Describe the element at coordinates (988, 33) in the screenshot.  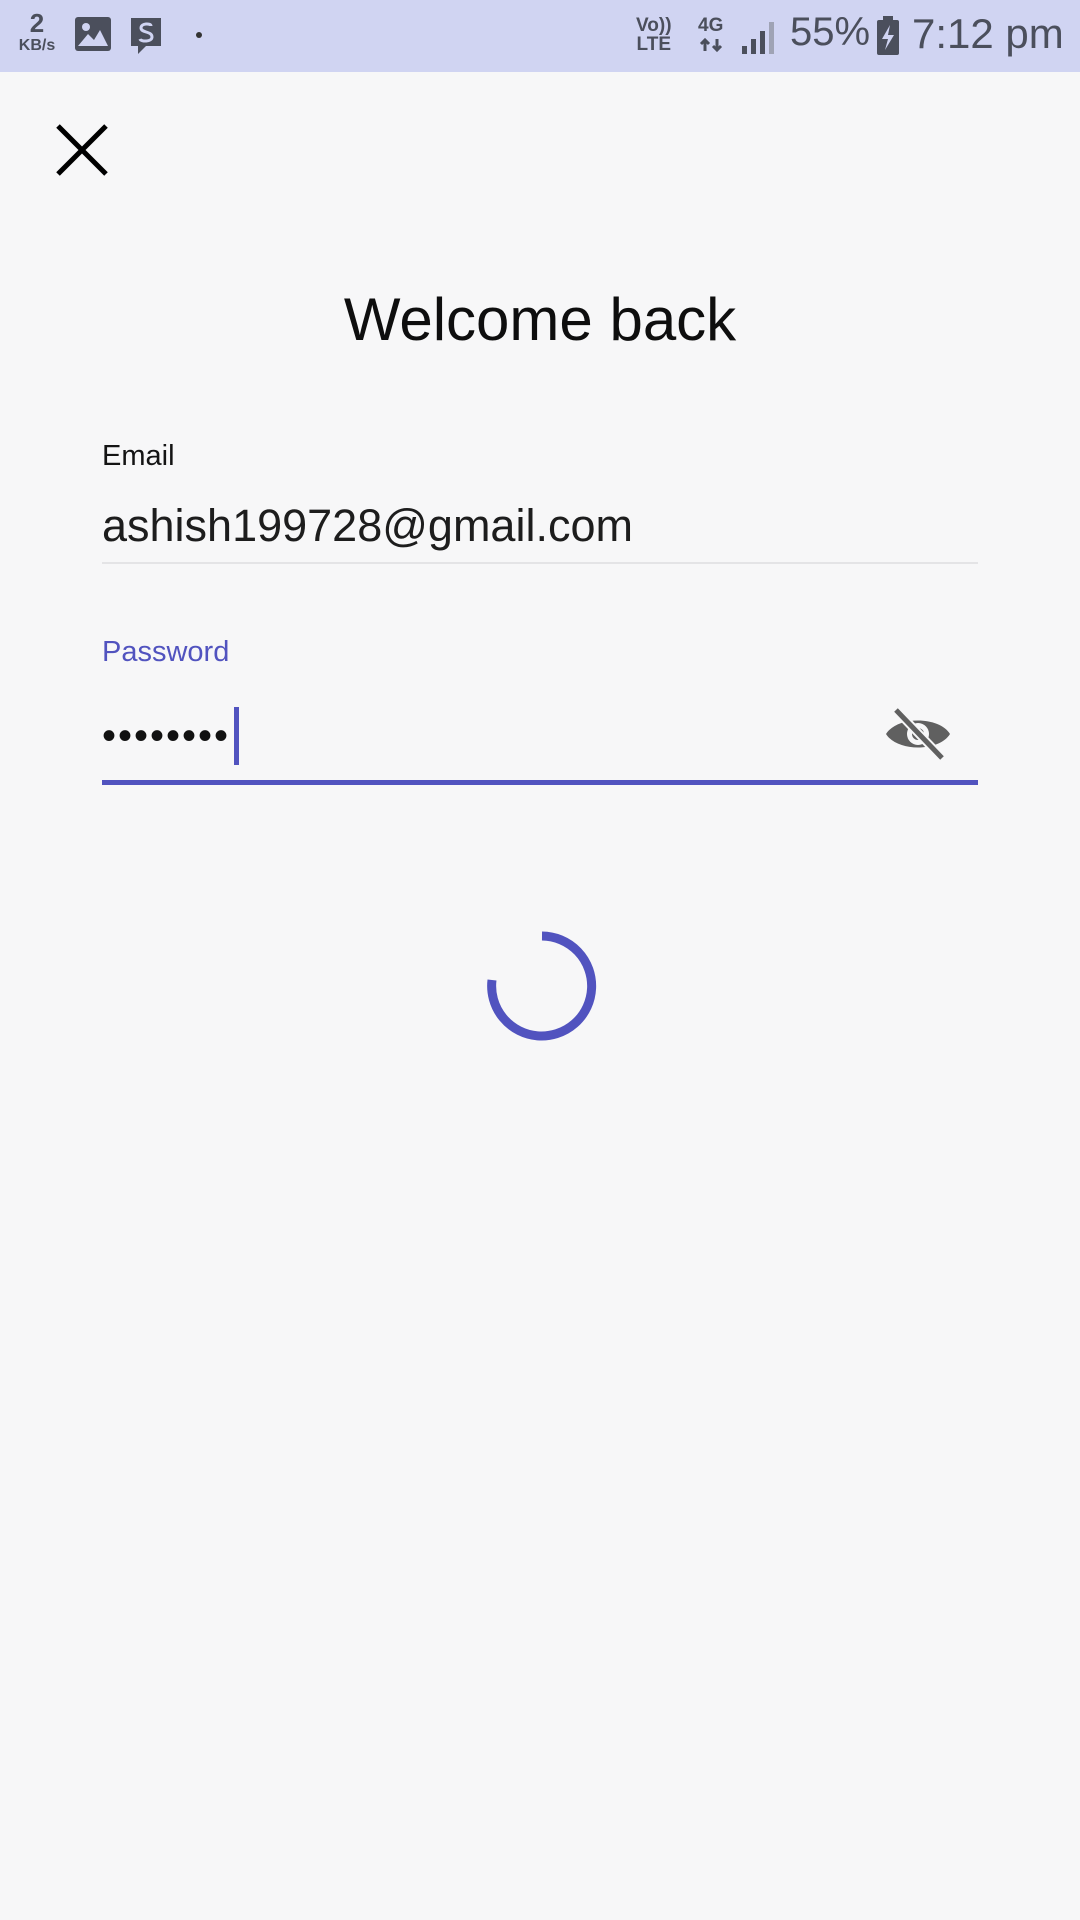
I see `clock: 7:12 pm` at that location.